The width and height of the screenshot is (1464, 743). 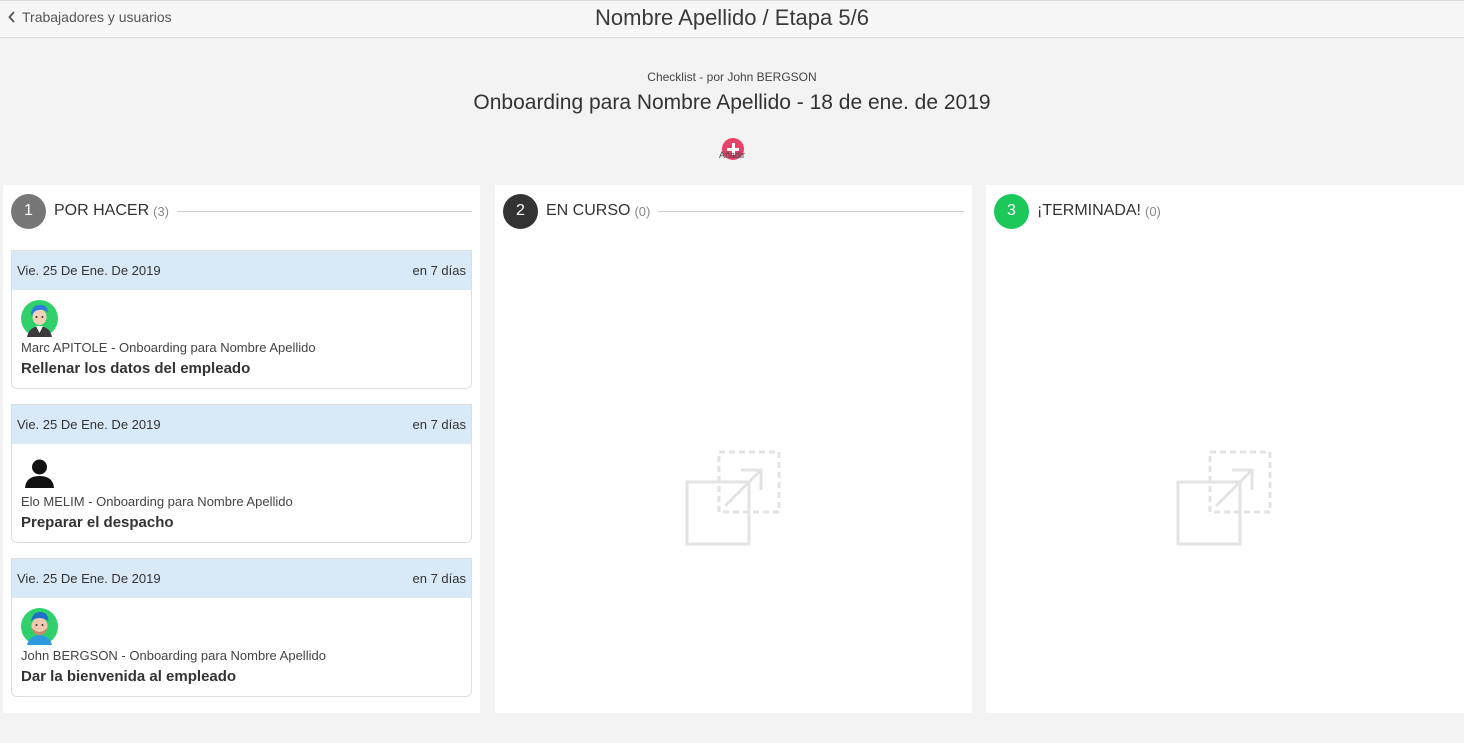 I want to click on column-title: ¡TERMINADA!, so click(x=1089, y=210).